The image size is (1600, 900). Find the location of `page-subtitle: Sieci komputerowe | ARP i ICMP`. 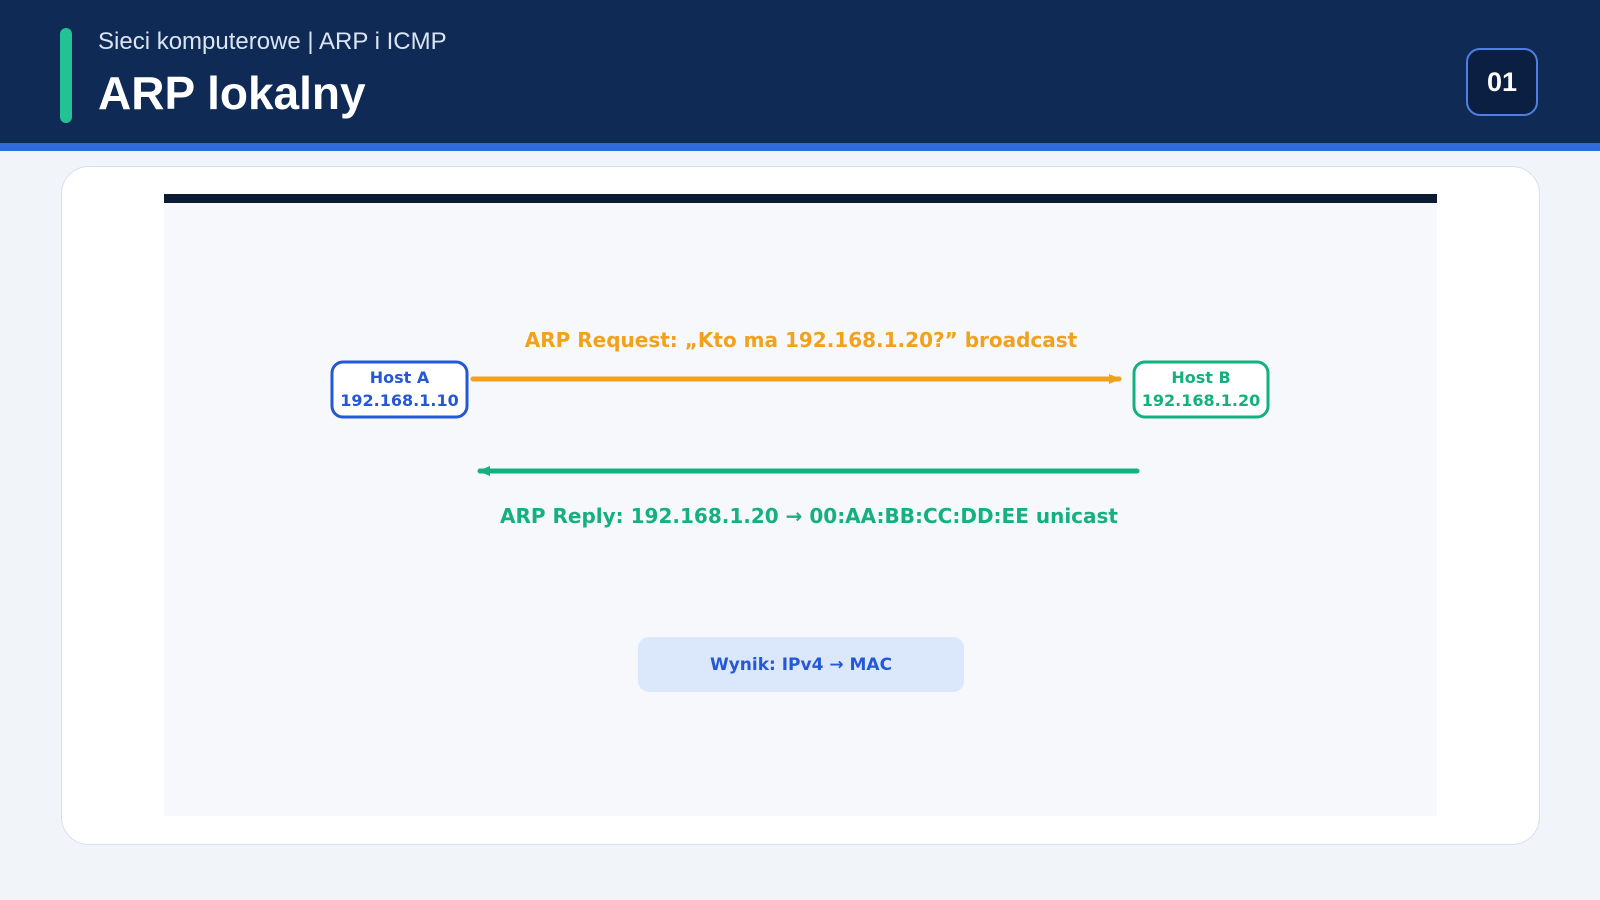

page-subtitle: Sieci komputerowe | ARP i ICMP is located at coordinates (272, 41).